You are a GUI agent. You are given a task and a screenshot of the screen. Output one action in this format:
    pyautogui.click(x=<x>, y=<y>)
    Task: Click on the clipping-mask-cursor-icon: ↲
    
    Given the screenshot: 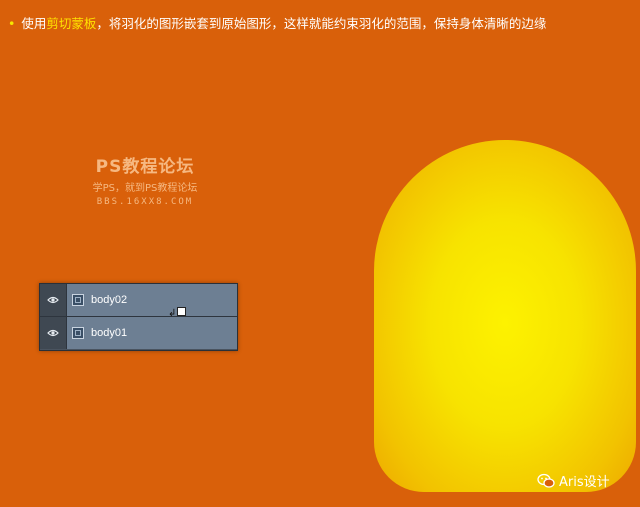 What is the action you would take?
    pyautogui.click(x=177, y=312)
    